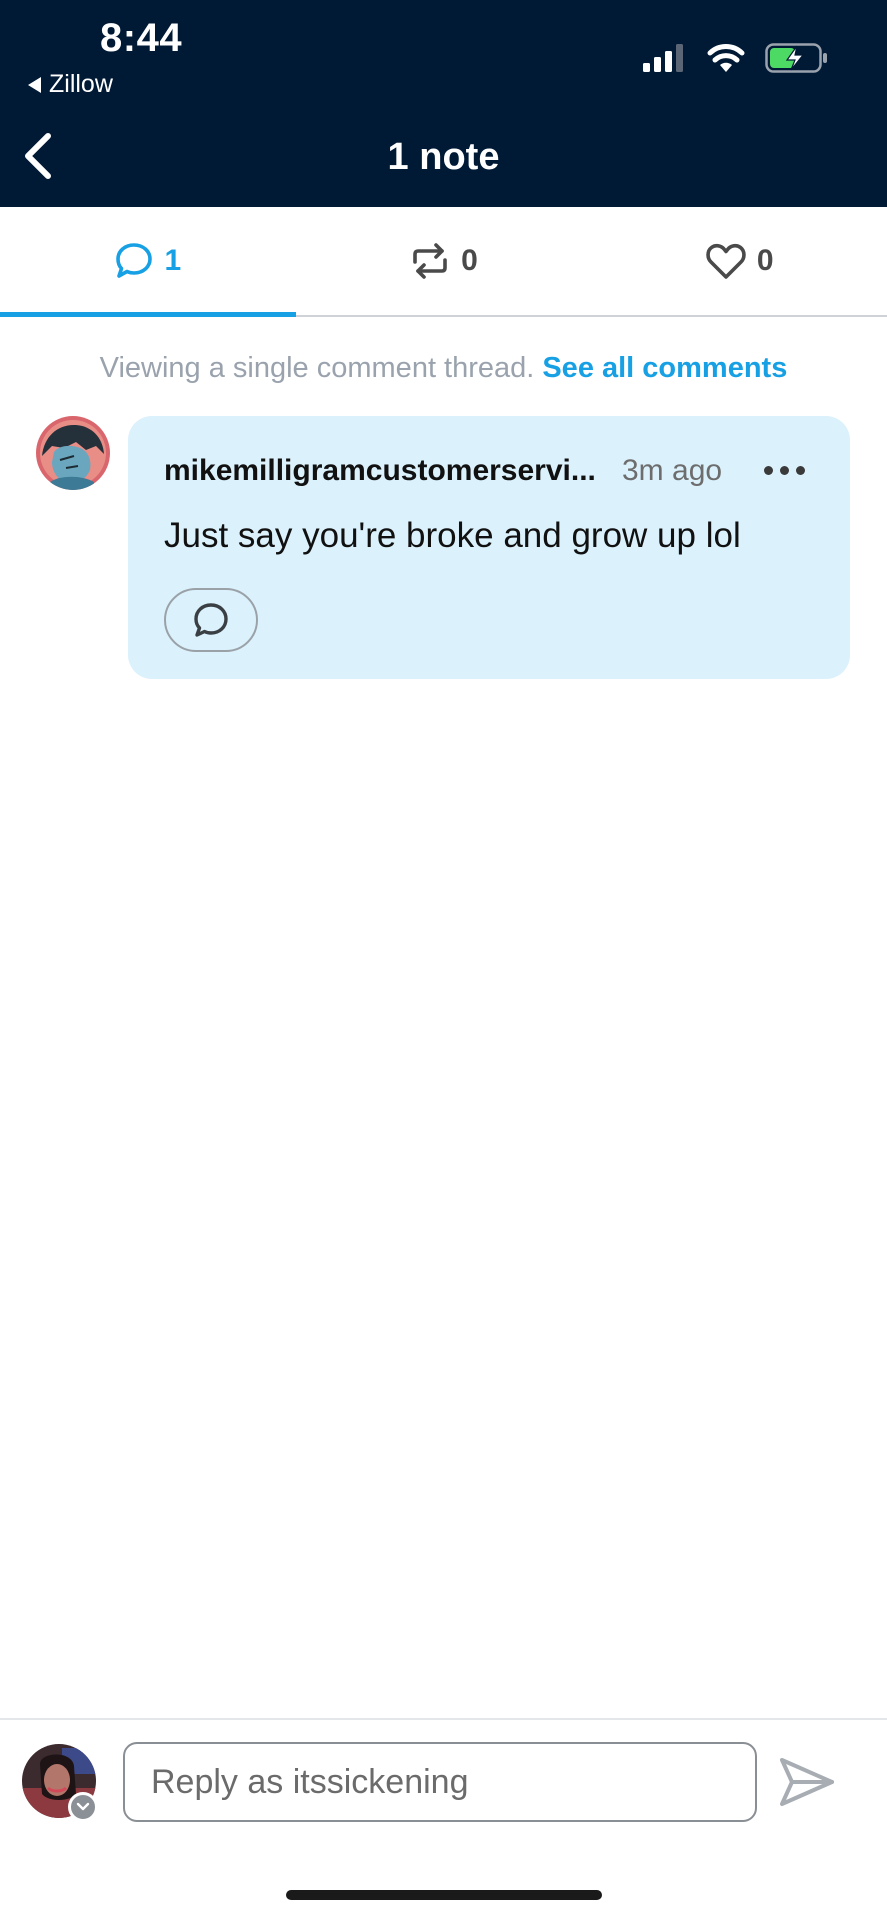 This screenshot has height=1920, width=887. I want to click on tab-likes: 0, so click(739, 261).